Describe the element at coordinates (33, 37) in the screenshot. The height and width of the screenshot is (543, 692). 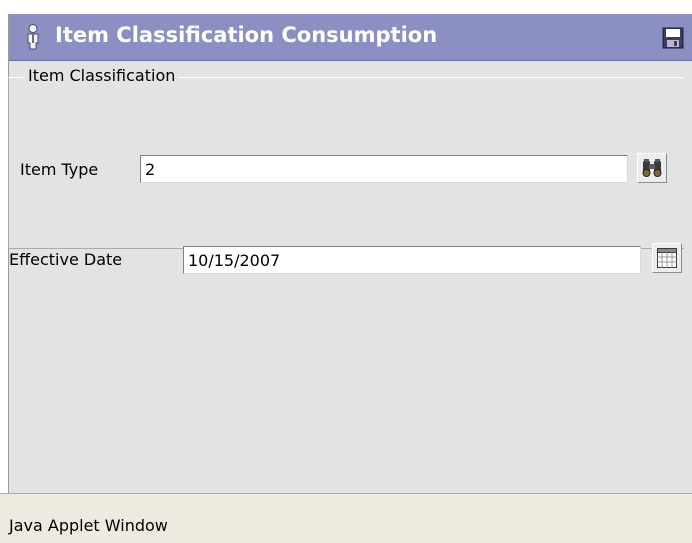
I see `user-icon` at that location.